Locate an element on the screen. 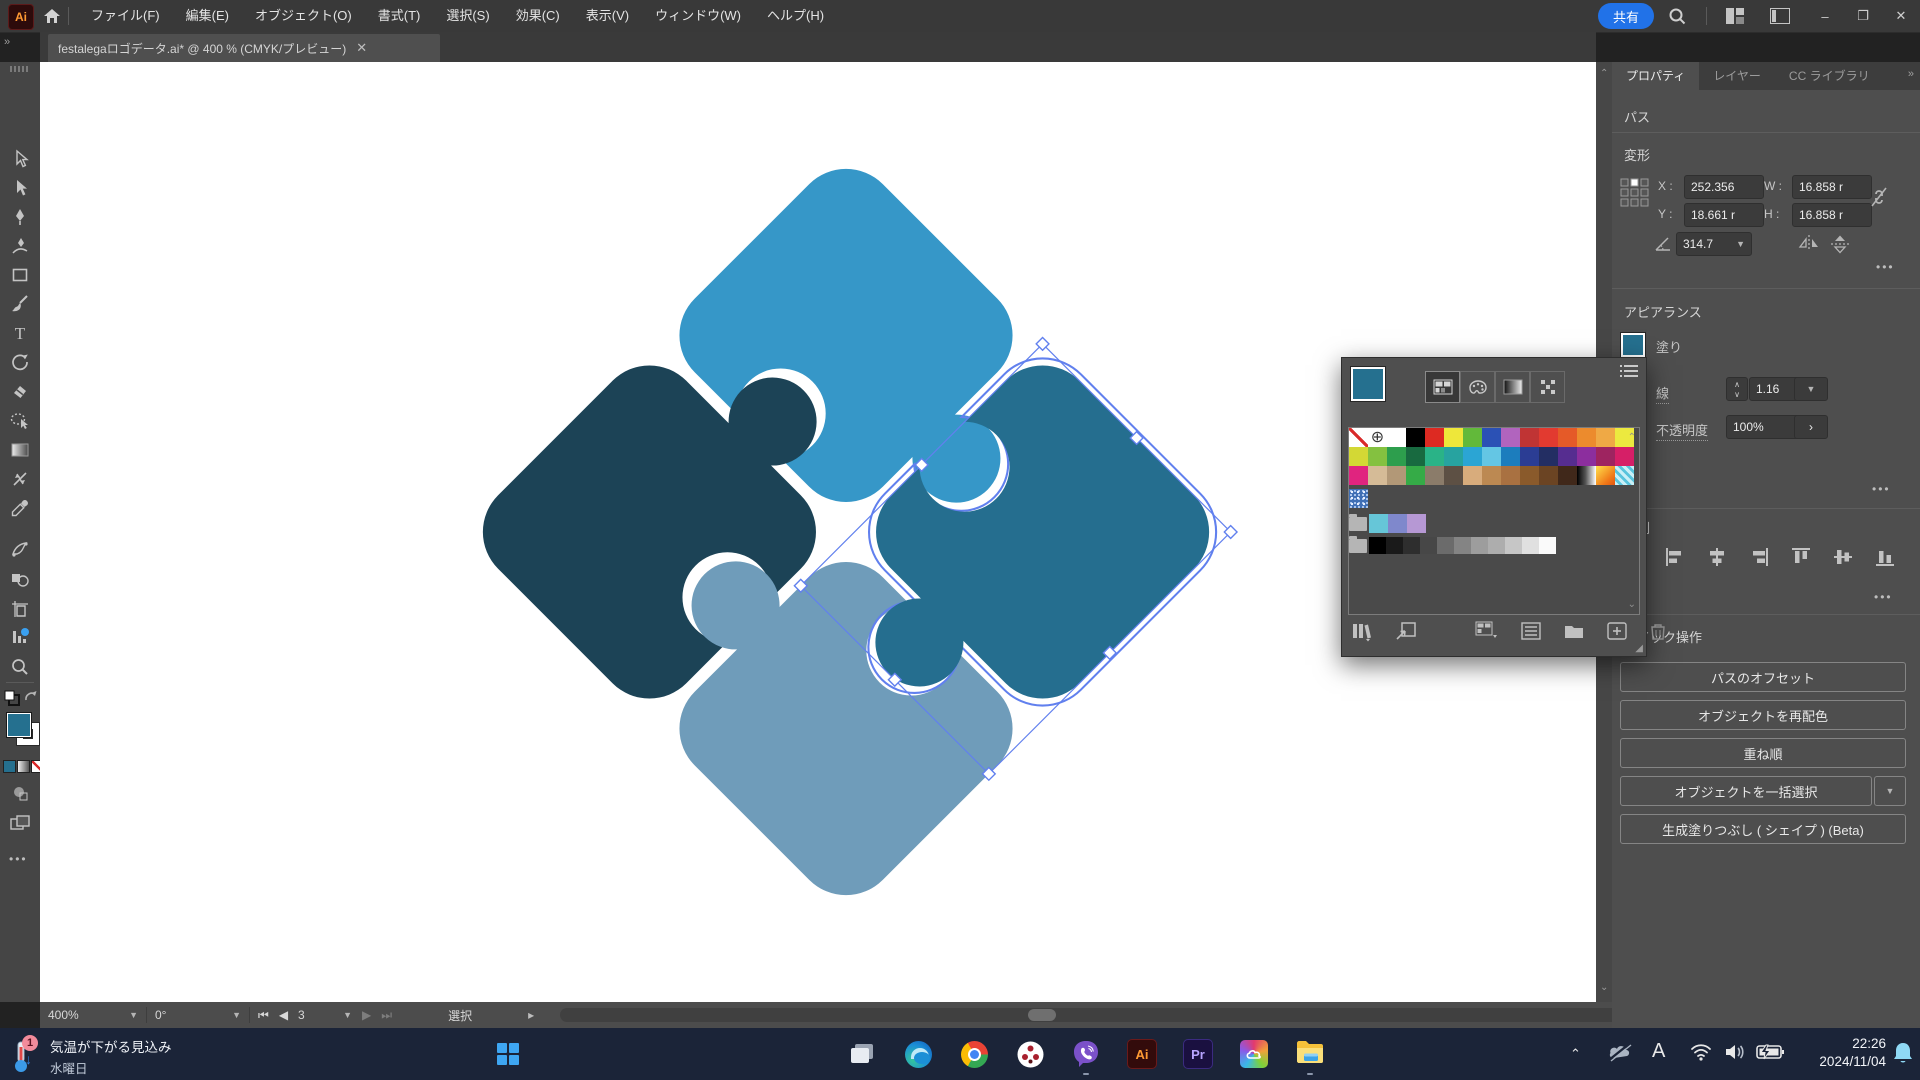  fill-color-swatch is located at coordinates (1633, 345).